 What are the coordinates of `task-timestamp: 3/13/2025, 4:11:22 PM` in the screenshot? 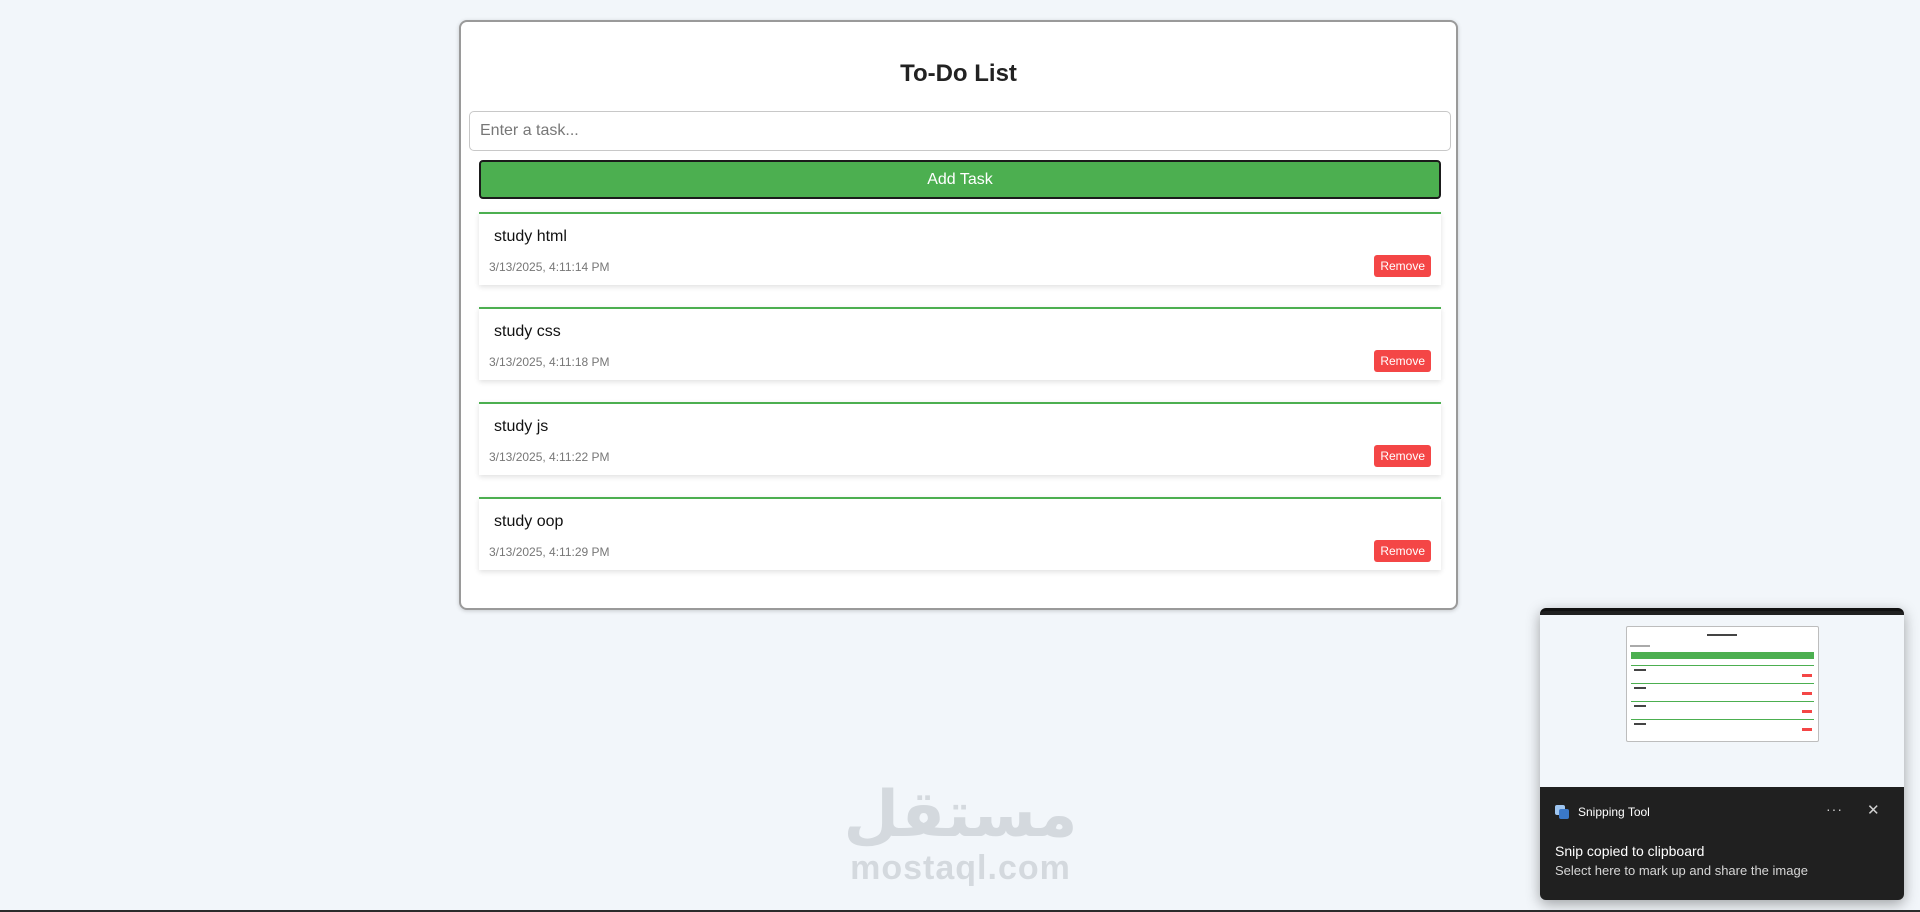 It's located at (549, 457).